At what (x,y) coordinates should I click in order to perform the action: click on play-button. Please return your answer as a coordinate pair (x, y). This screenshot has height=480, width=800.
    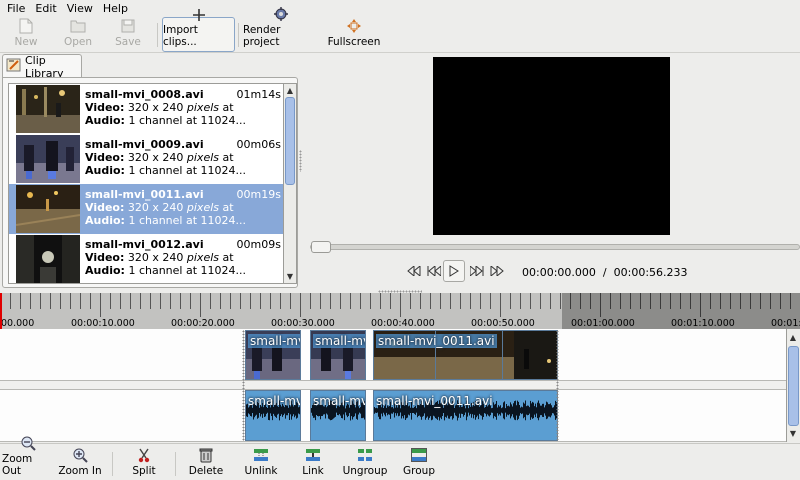
    Looking at the image, I should click on (454, 271).